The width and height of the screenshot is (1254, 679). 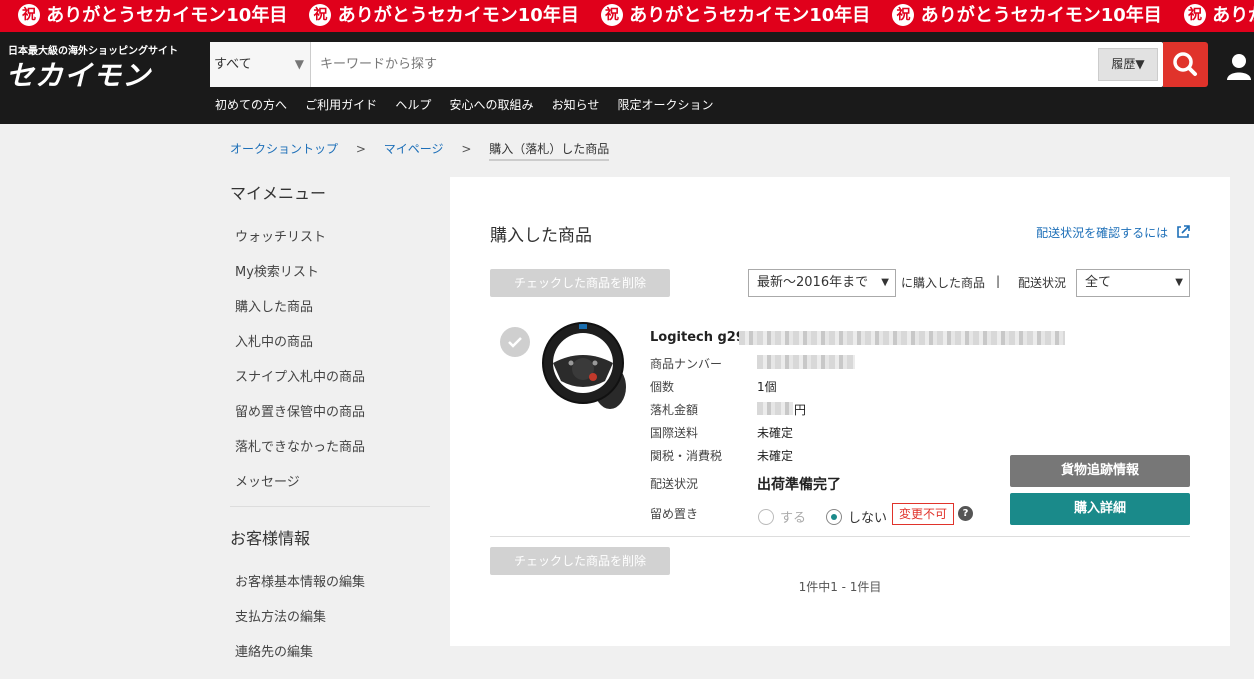 I want to click on user-account-button, so click(x=1239, y=67).